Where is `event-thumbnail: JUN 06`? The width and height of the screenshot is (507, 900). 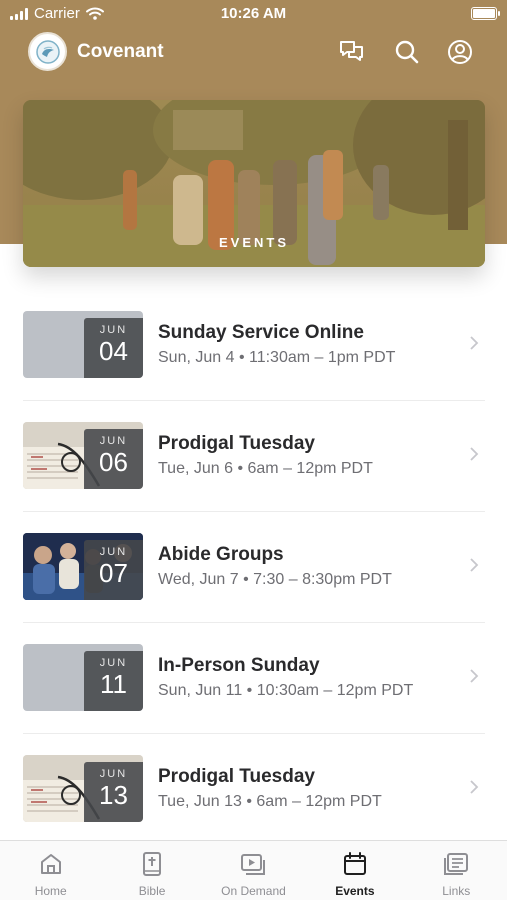
event-thumbnail: JUN 06 is located at coordinates (83, 455).